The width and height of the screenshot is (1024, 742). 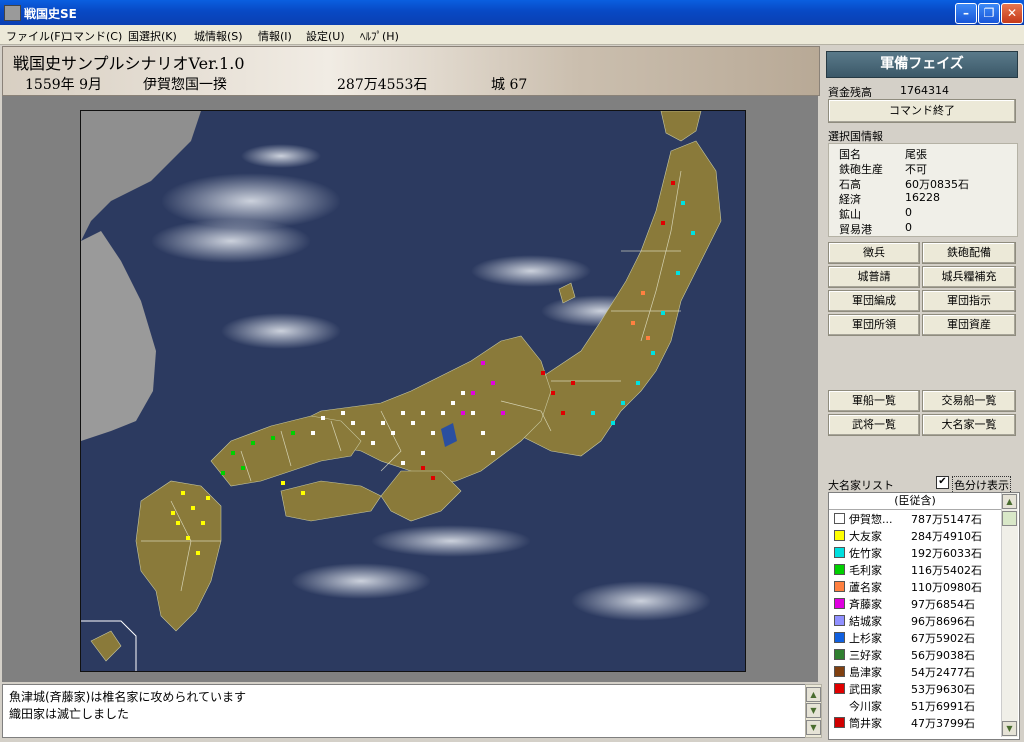 I want to click on list-item: 島津家 54万2477石, so click(x=915, y=671).